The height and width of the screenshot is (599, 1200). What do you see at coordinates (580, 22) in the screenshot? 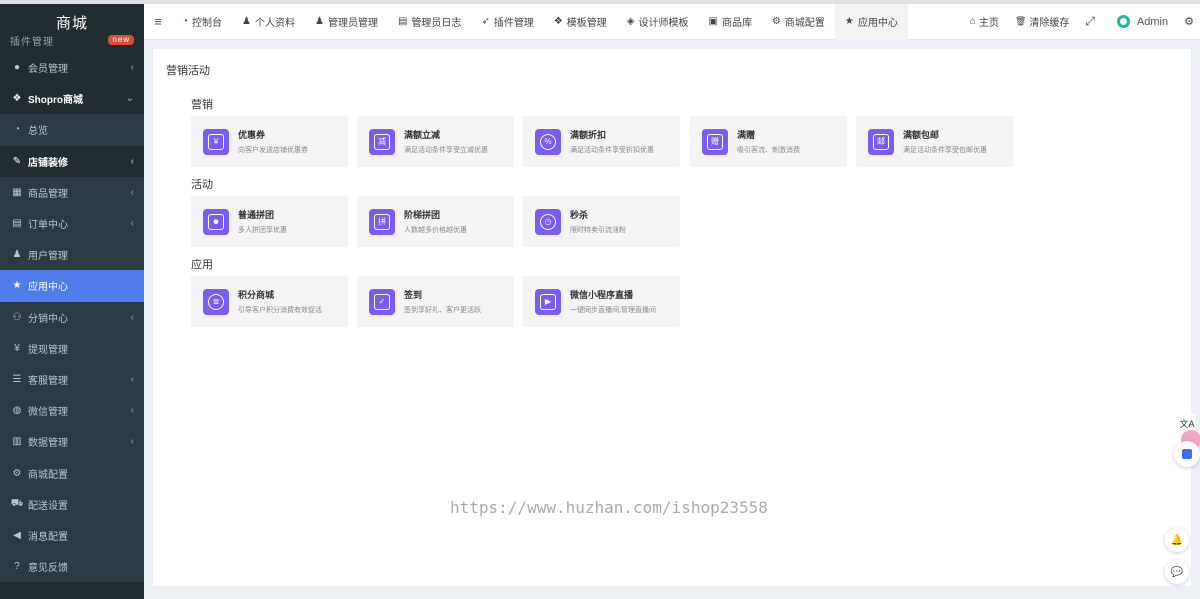
I see `tab-5: ❖ 模板管理` at bounding box center [580, 22].